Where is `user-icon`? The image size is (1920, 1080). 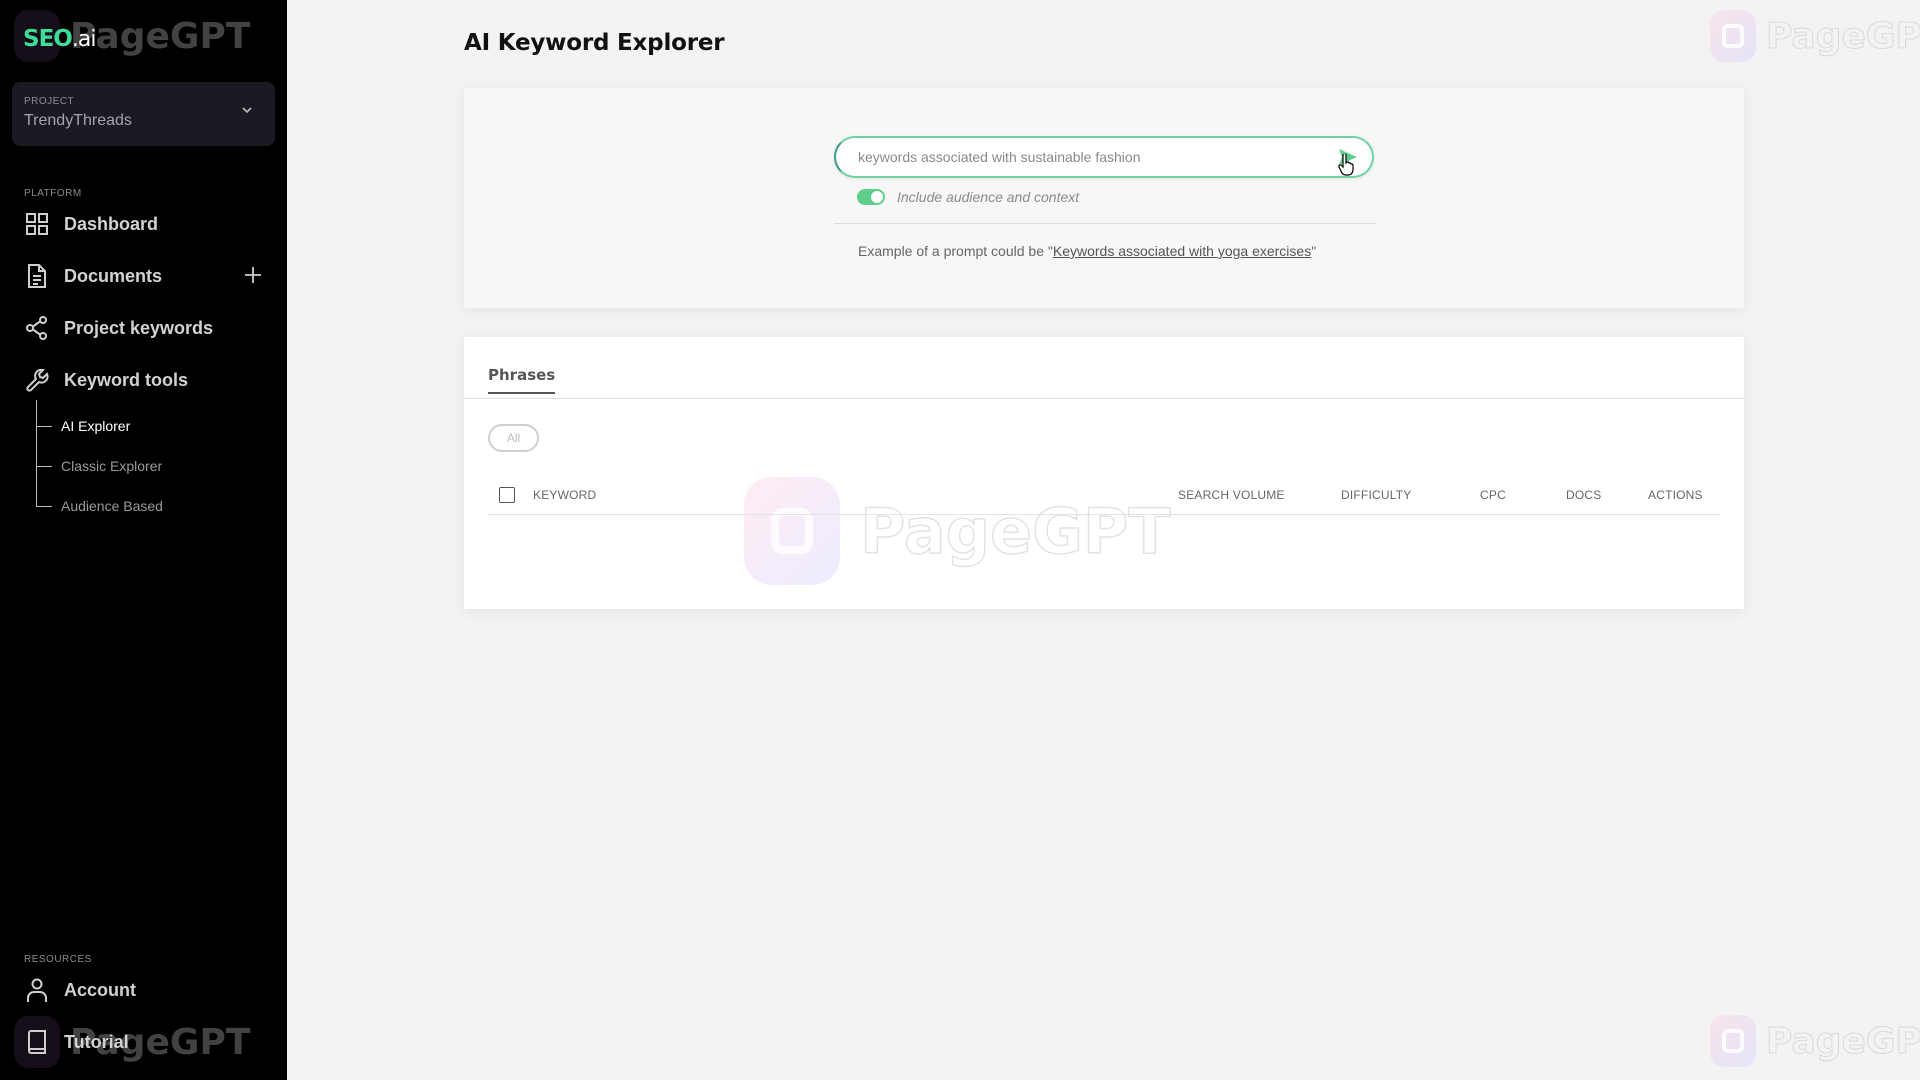
user-icon is located at coordinates (37, 990).